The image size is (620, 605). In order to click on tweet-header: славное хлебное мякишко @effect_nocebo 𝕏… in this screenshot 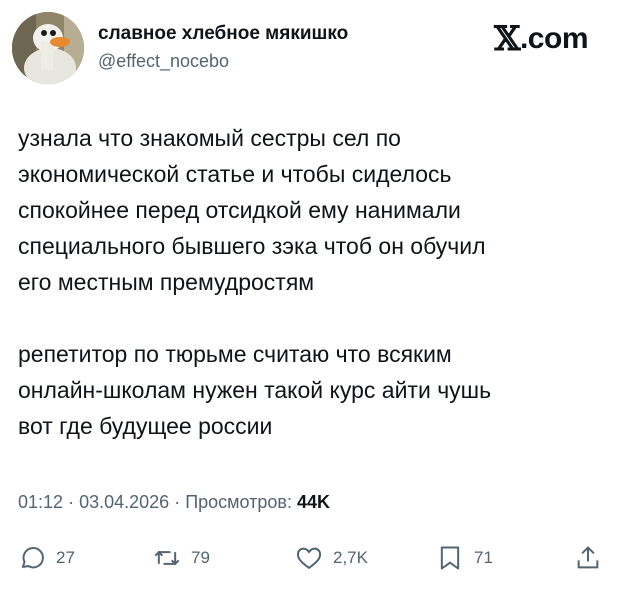, I will do `click(304, 48)`.